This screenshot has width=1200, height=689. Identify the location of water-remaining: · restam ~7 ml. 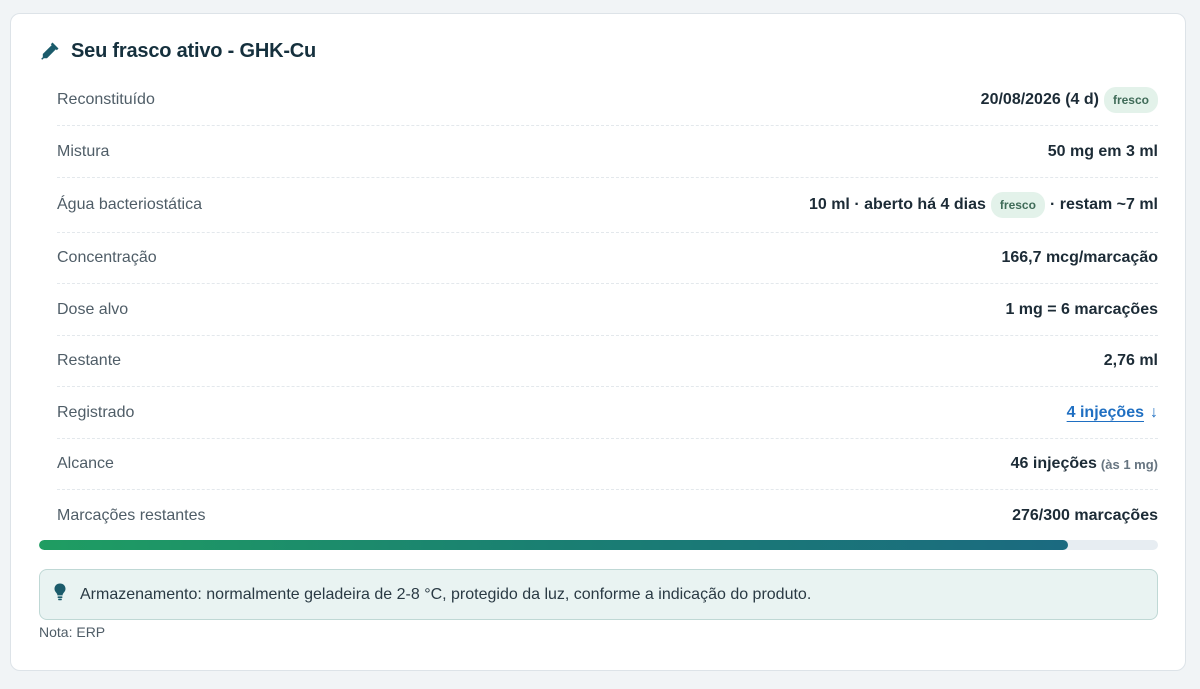
(1103, 204).